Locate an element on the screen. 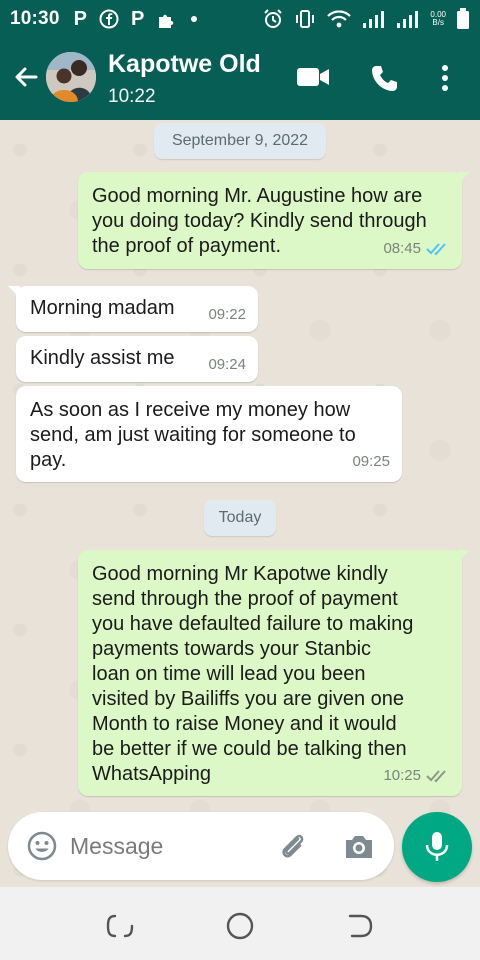  status-notification-icons: P P is located at coordinates (136, 19).